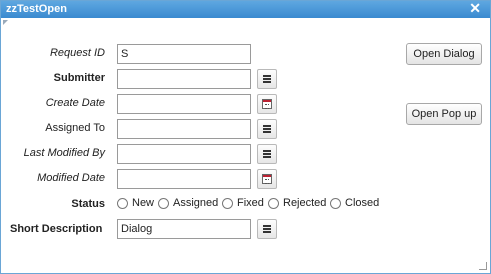 Image resolution: width=491 pixels, height=274 pixels. What do you see at coordinates (75, 103) in the screenshot?
I see `create-date-label: Create Date` at bounding box center [75, 103].